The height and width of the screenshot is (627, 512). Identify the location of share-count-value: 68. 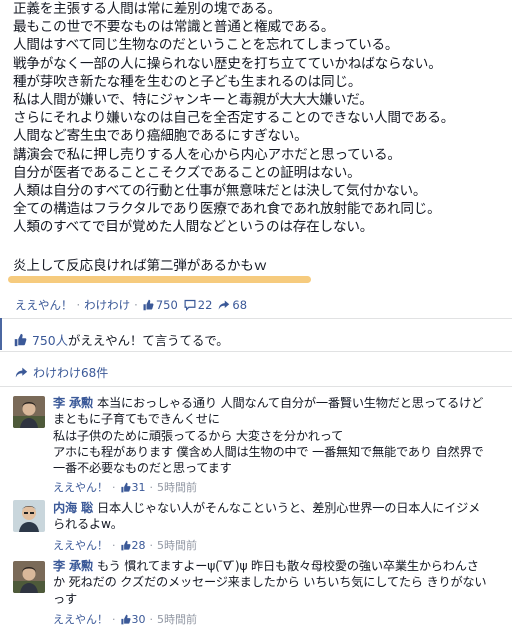
(240, 305).